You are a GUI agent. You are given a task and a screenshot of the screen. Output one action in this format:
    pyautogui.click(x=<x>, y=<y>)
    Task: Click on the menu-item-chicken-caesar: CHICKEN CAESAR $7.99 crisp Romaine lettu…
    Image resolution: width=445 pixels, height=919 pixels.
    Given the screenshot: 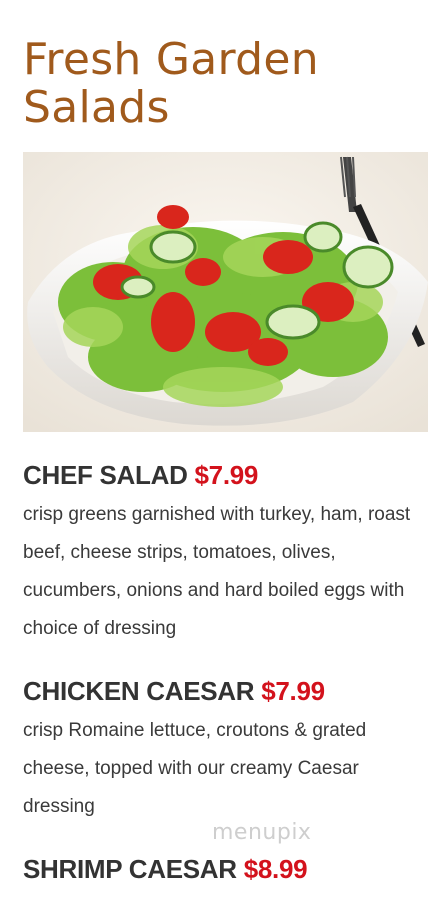 What is the action you would take?
    pyautogui.click(x=223, y=751)
    